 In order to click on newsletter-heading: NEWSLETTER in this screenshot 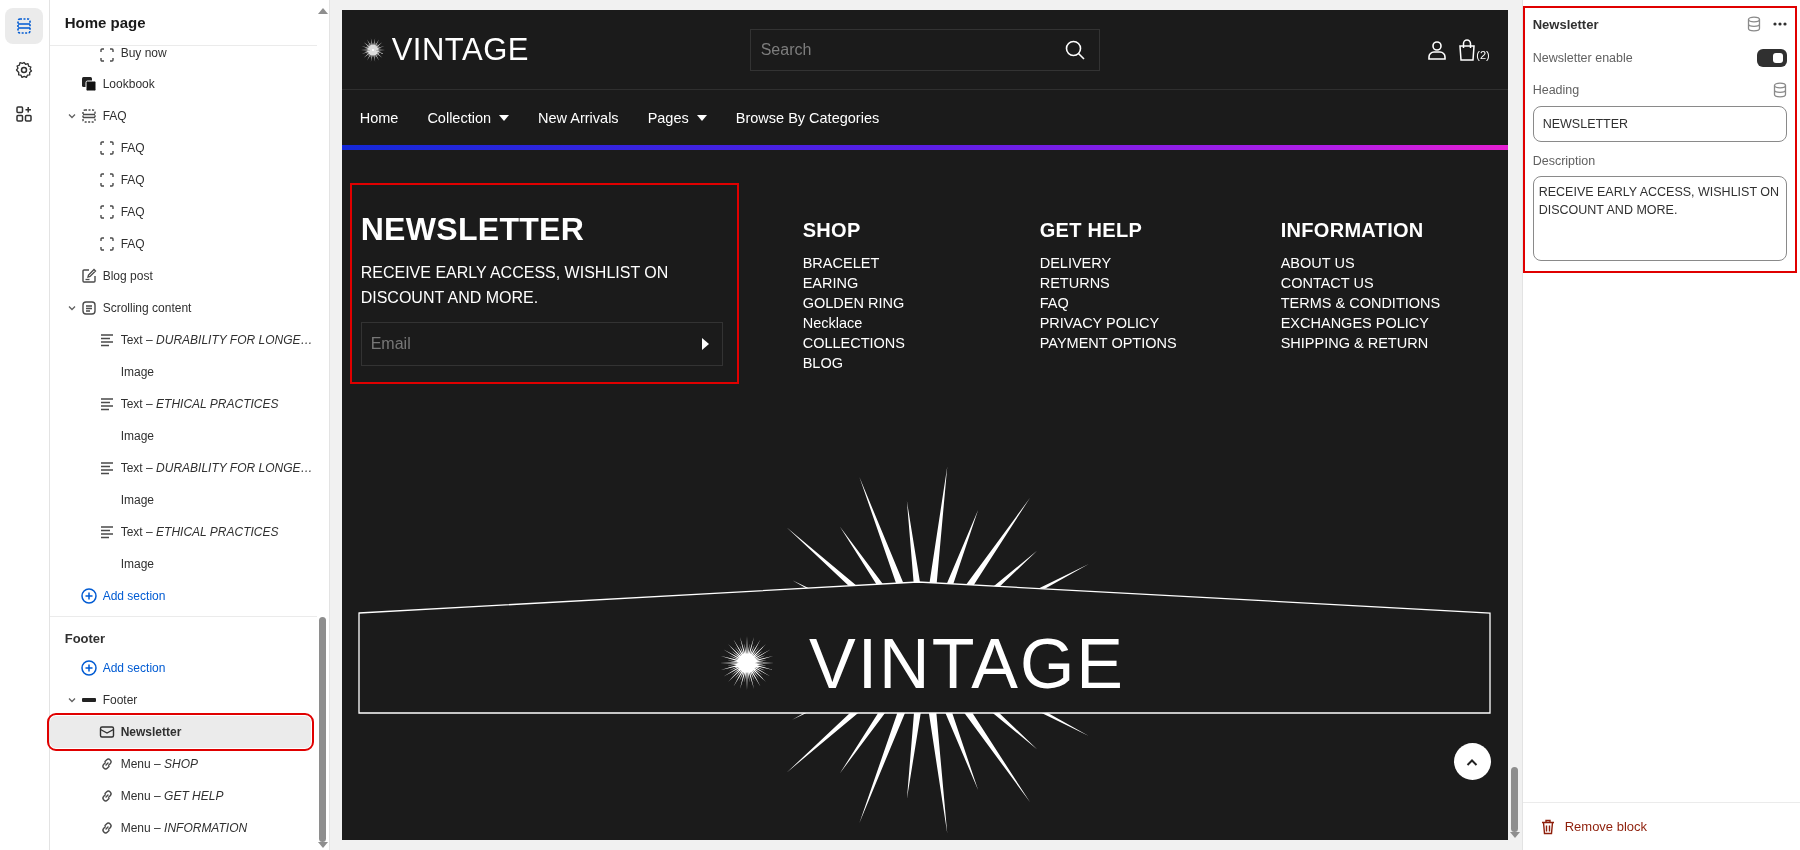, I will do `click(473, 229)`.